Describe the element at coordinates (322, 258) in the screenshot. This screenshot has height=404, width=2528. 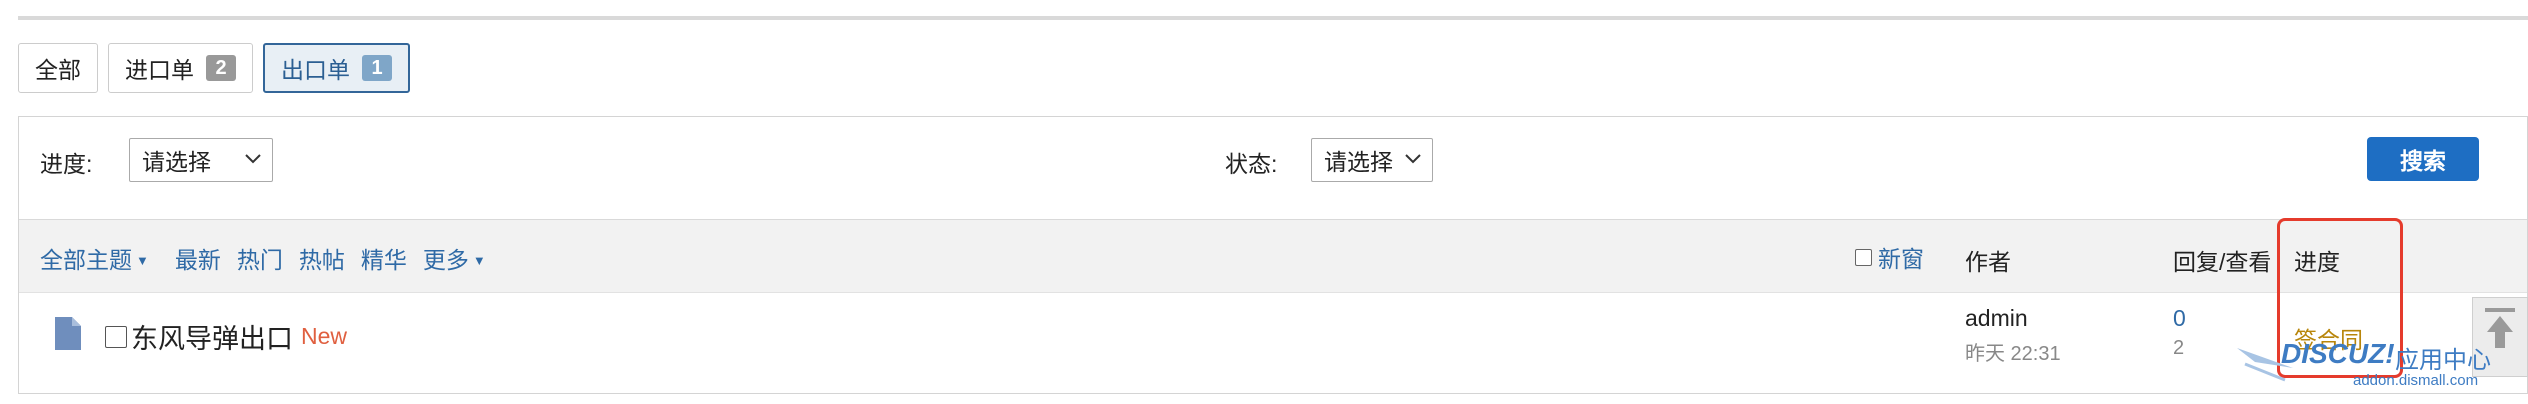
I see `nav-hot-posts: 热帖` at that location.